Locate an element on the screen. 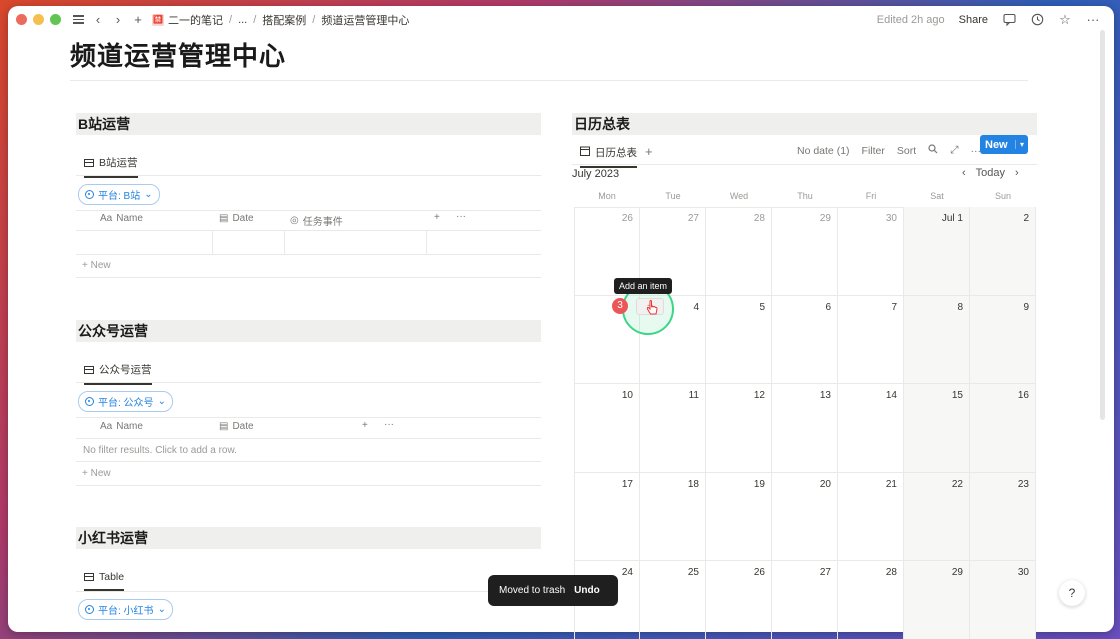  col-divider is located at coordinates (426, 242).